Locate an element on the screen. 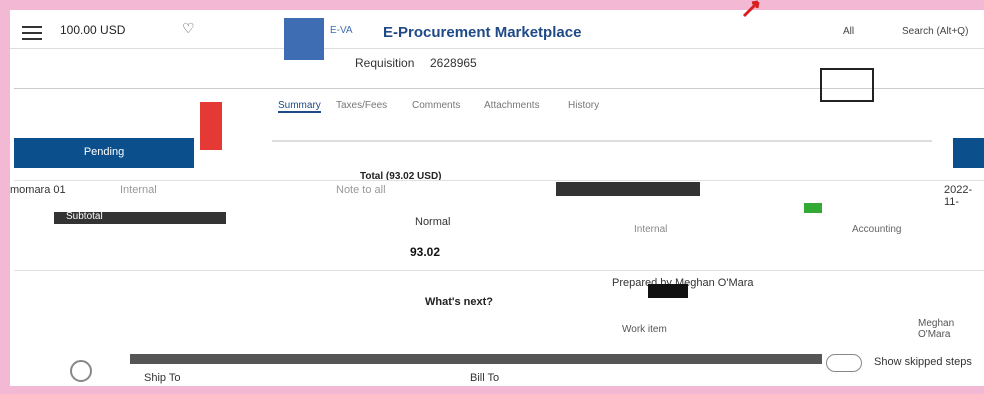  bill-to-heading: Bill To is located at coordinates (485, 378).